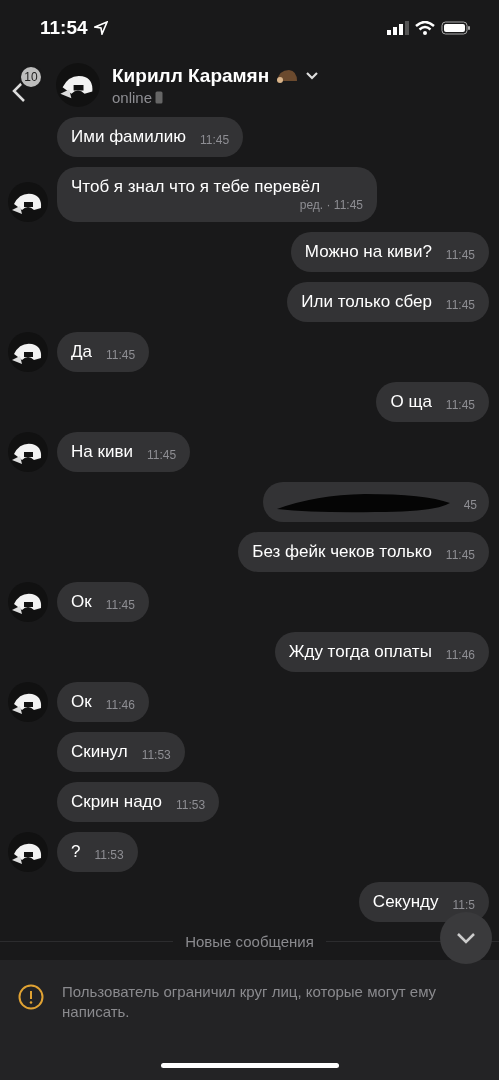 The image size is (499, 1080). Describe the element at coordinates (342, 552) in the screenshot. I see `message-text: Без фейк чеков только` at that location.